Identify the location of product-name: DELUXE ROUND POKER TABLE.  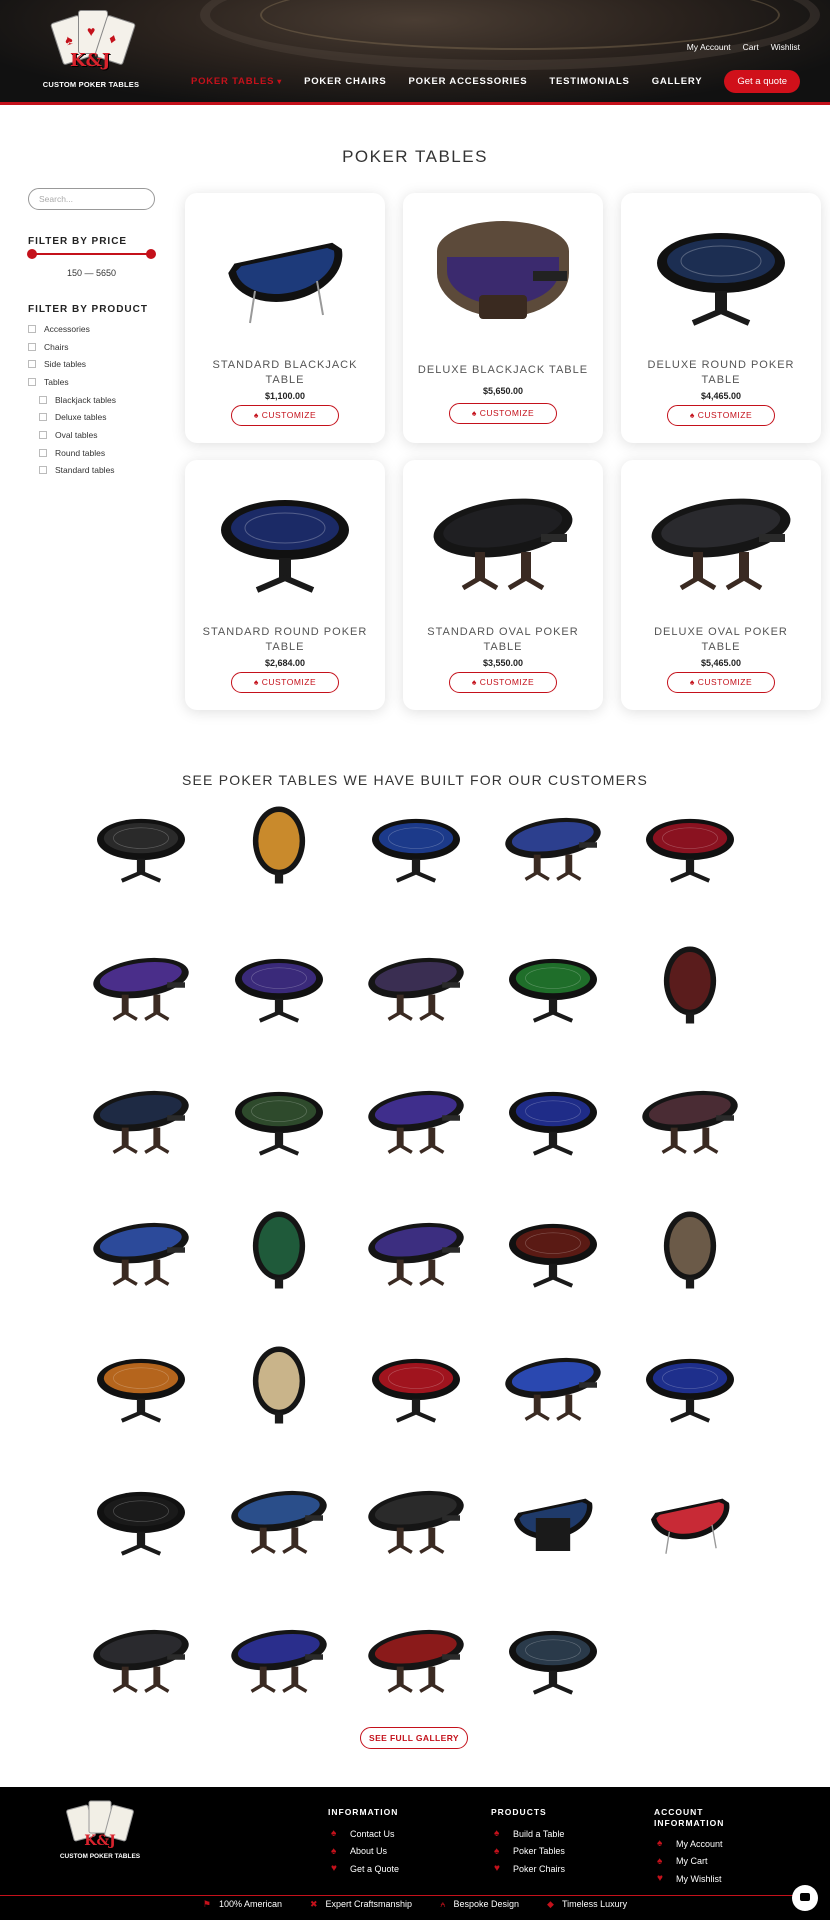
(721, 373).